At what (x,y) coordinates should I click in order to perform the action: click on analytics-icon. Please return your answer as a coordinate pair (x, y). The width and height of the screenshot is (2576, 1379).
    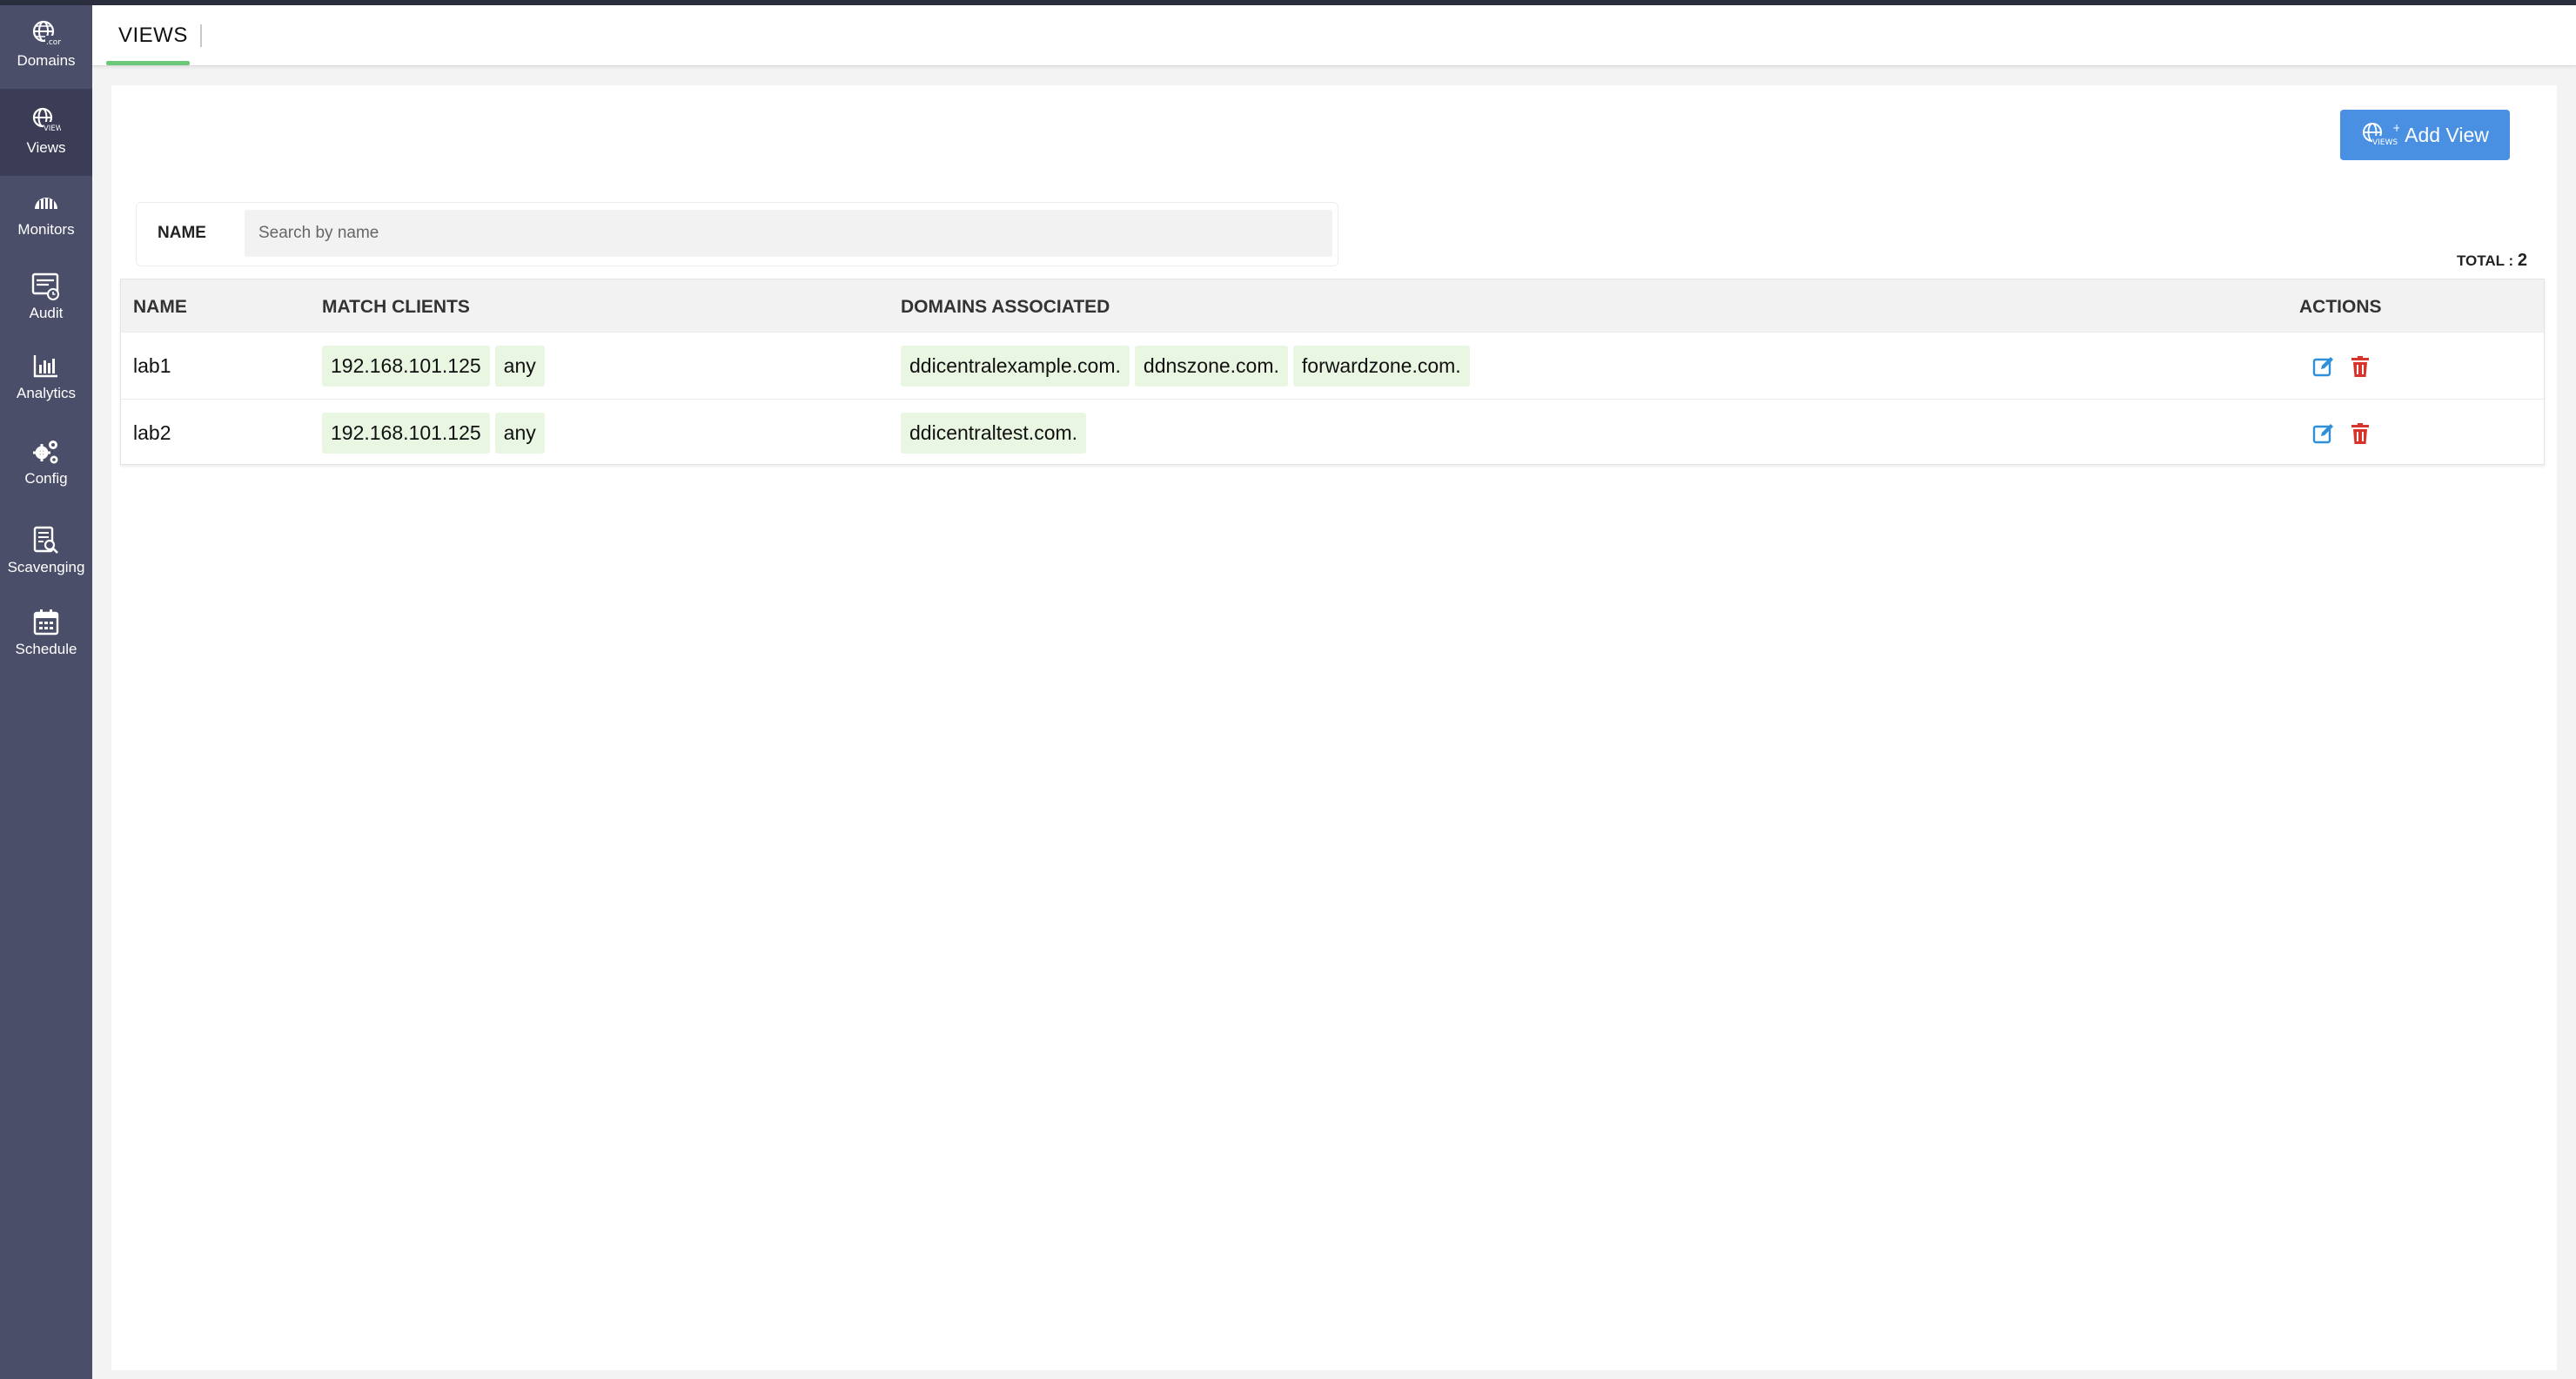
    Looking at the image, I should click on (45, 366).